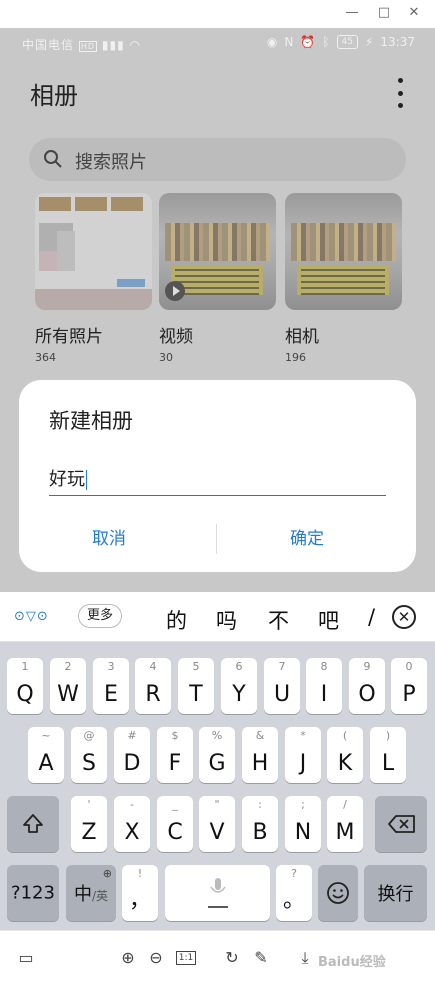 The height and width of the screenshot is (988, 435). Describe the element at coordinates (260, 755) in the screenshot. I see `key-h: & H` at that location.